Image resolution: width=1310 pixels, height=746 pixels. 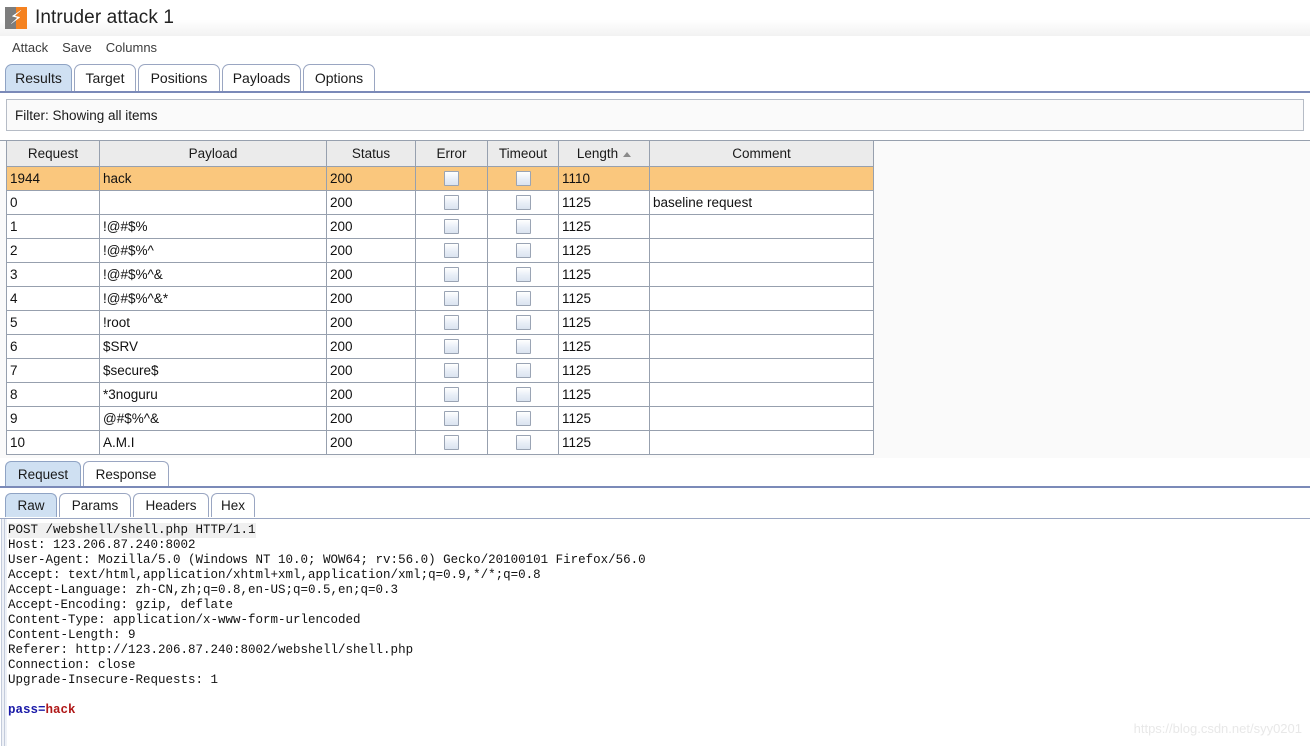 I want to click on tab-payloads: Payloads, so click(x=261, y=77).